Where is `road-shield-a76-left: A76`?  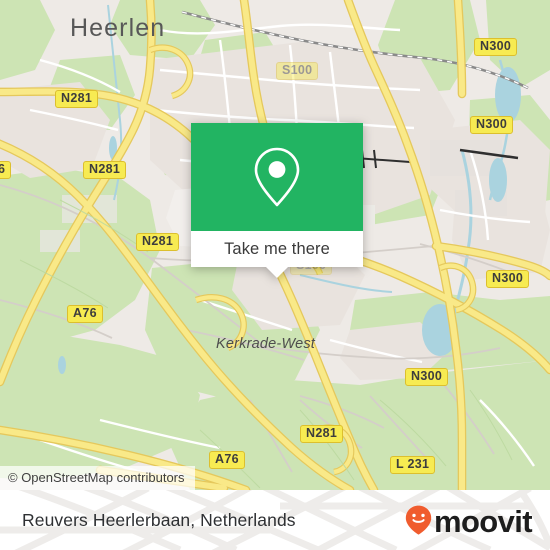 road-shield-a76-left: A76 is located at coordinates (85, 314).